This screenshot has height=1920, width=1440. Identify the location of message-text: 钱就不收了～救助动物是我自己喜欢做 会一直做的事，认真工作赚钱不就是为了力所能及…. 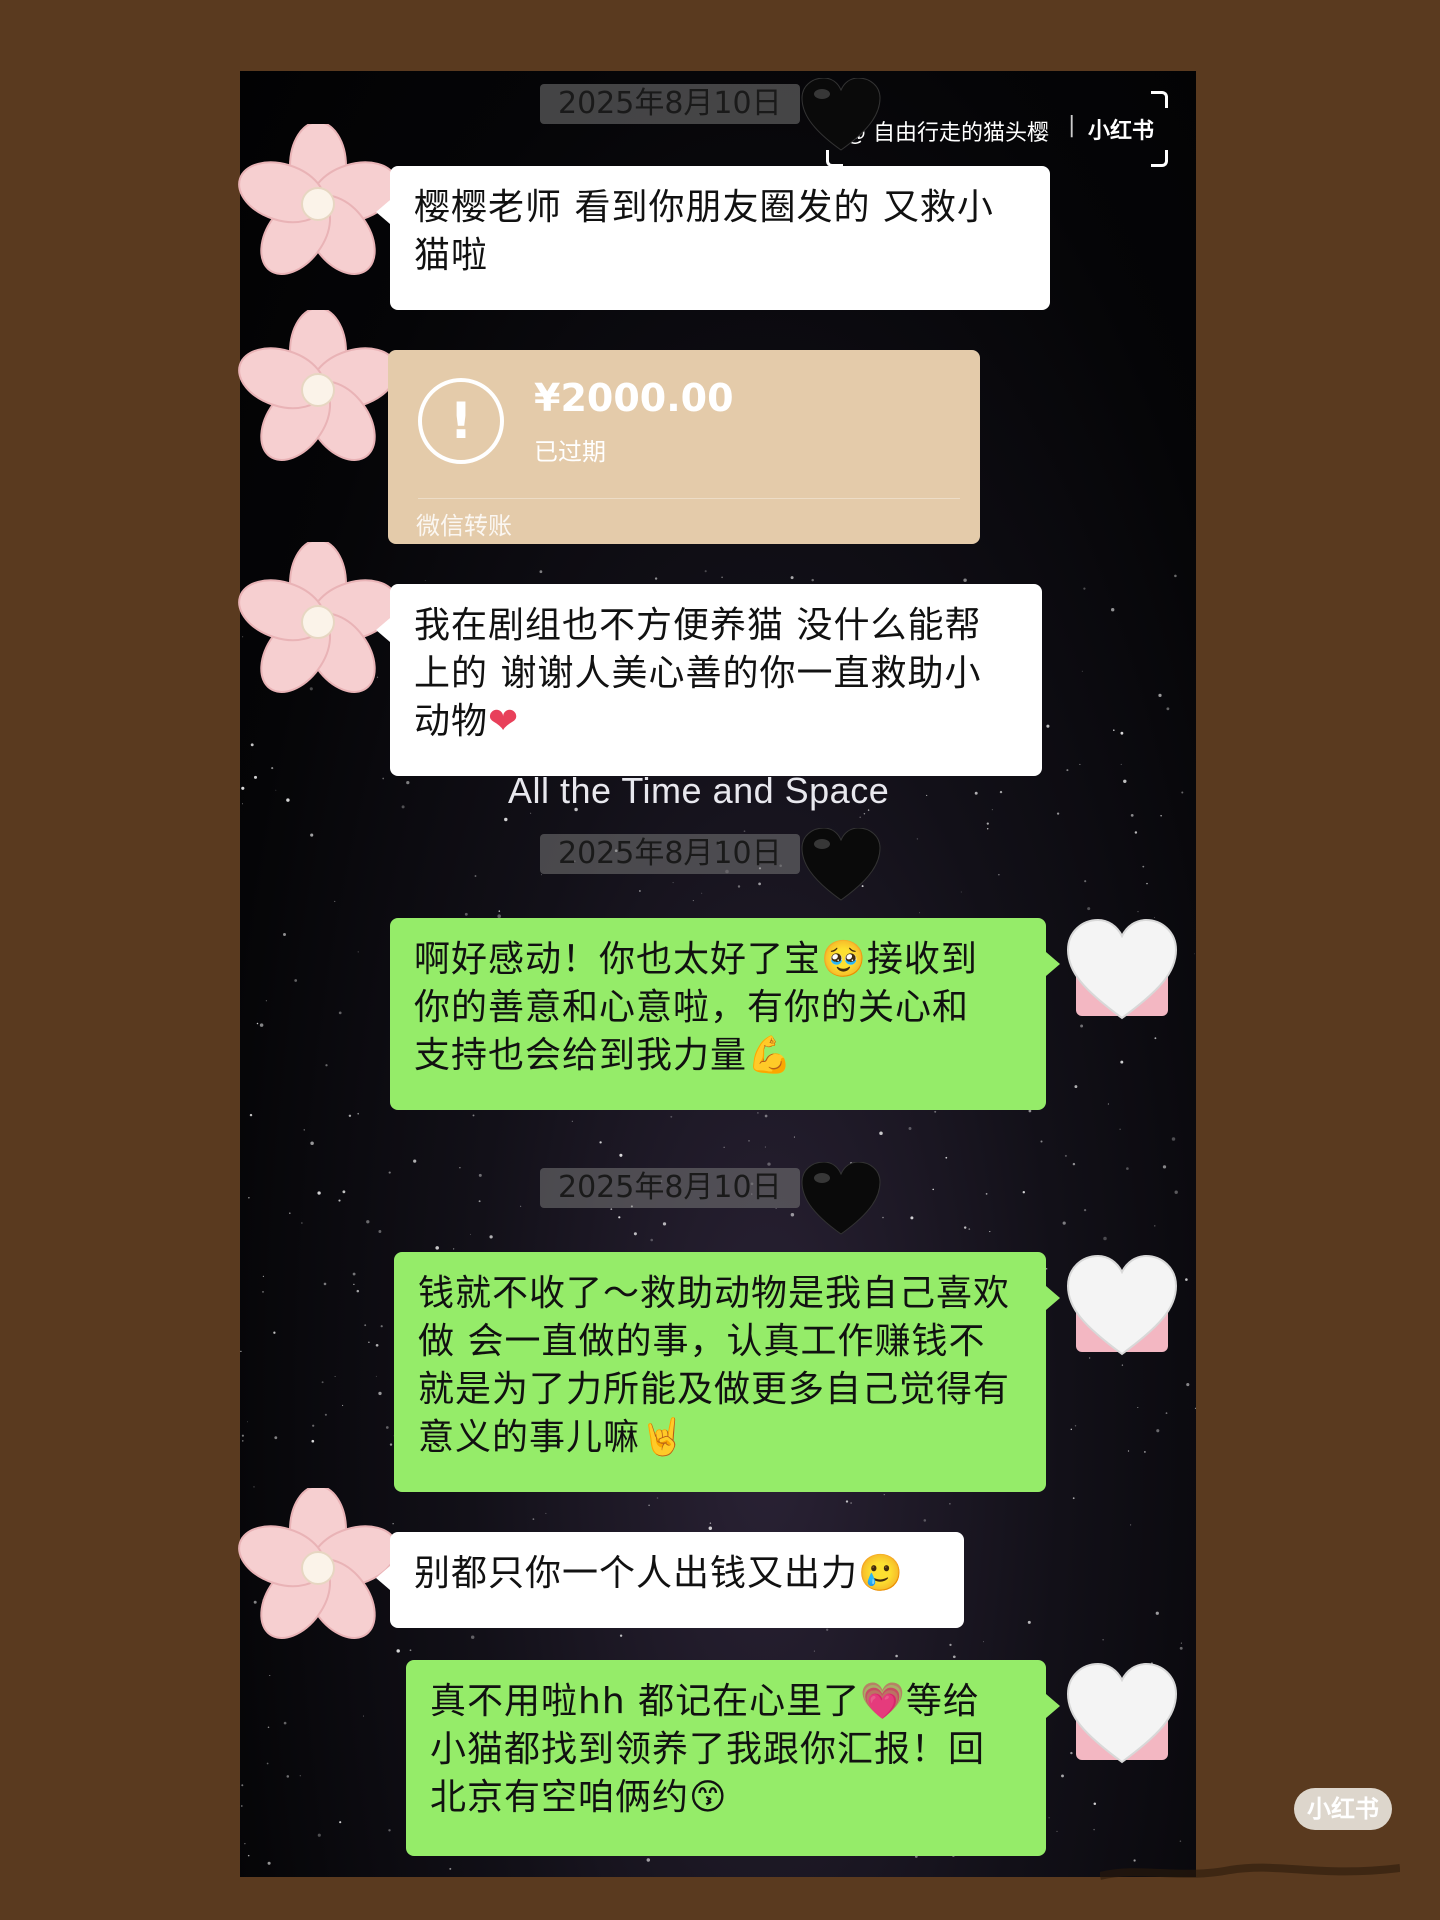
(714, 1365).